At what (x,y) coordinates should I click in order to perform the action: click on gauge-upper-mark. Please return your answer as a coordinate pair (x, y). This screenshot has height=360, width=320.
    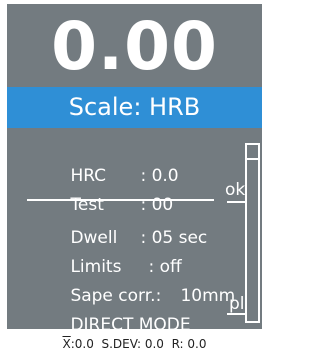
    Looking at the image, I should click on (252, 159).